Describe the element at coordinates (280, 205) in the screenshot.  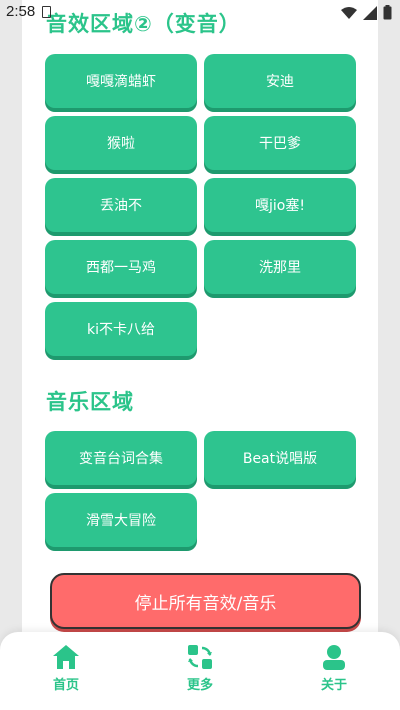
I see `sfx-button: 嘎jio塞!` at that location.